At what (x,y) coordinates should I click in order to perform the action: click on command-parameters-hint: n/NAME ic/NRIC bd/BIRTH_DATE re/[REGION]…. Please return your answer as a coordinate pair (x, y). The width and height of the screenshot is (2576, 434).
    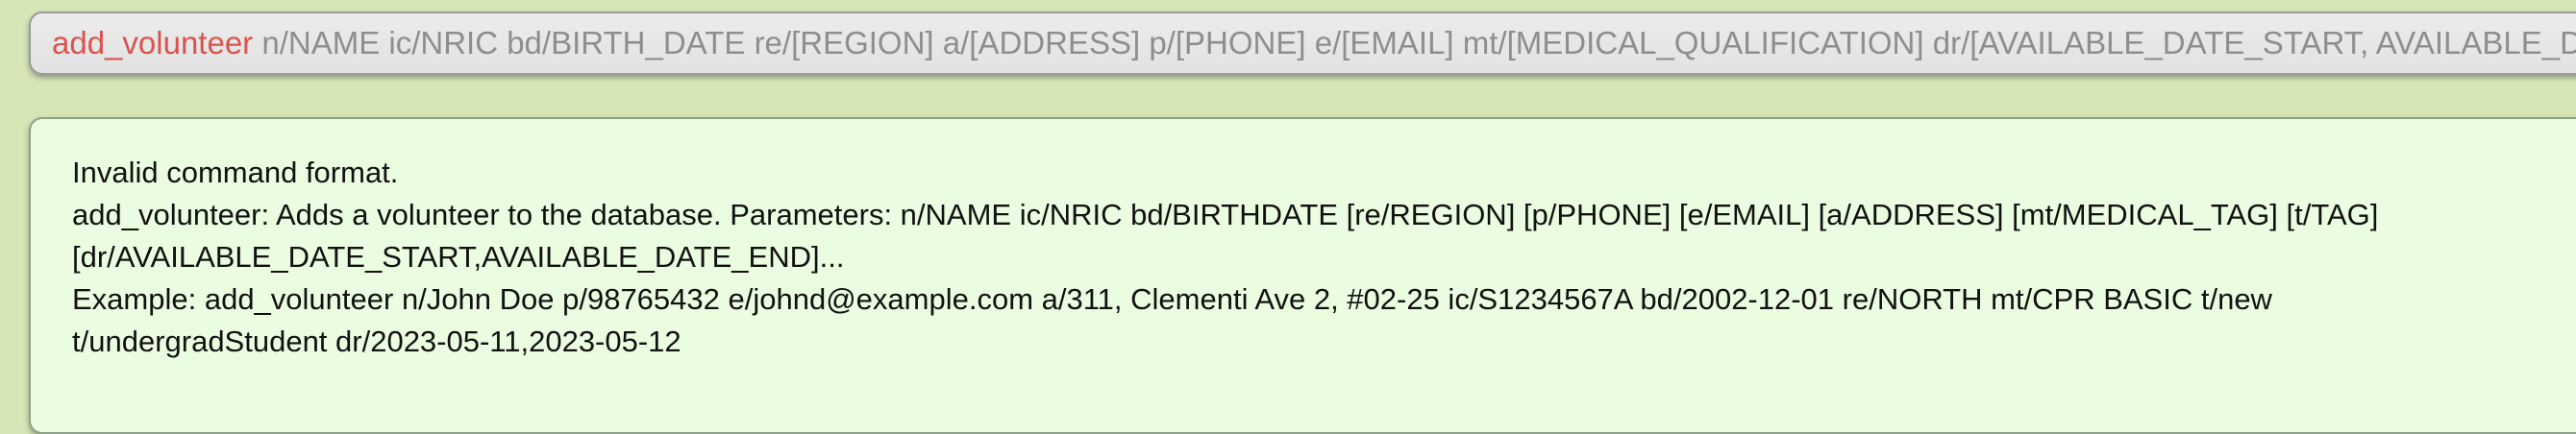
    Looking at the image, I should click on (1414, 42).